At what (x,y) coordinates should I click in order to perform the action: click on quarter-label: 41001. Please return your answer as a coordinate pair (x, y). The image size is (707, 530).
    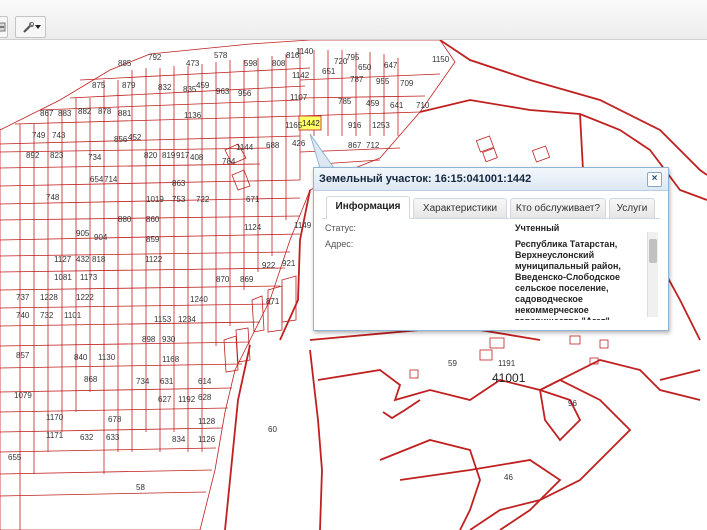
    Looking at the image, I should click on (509, 378).